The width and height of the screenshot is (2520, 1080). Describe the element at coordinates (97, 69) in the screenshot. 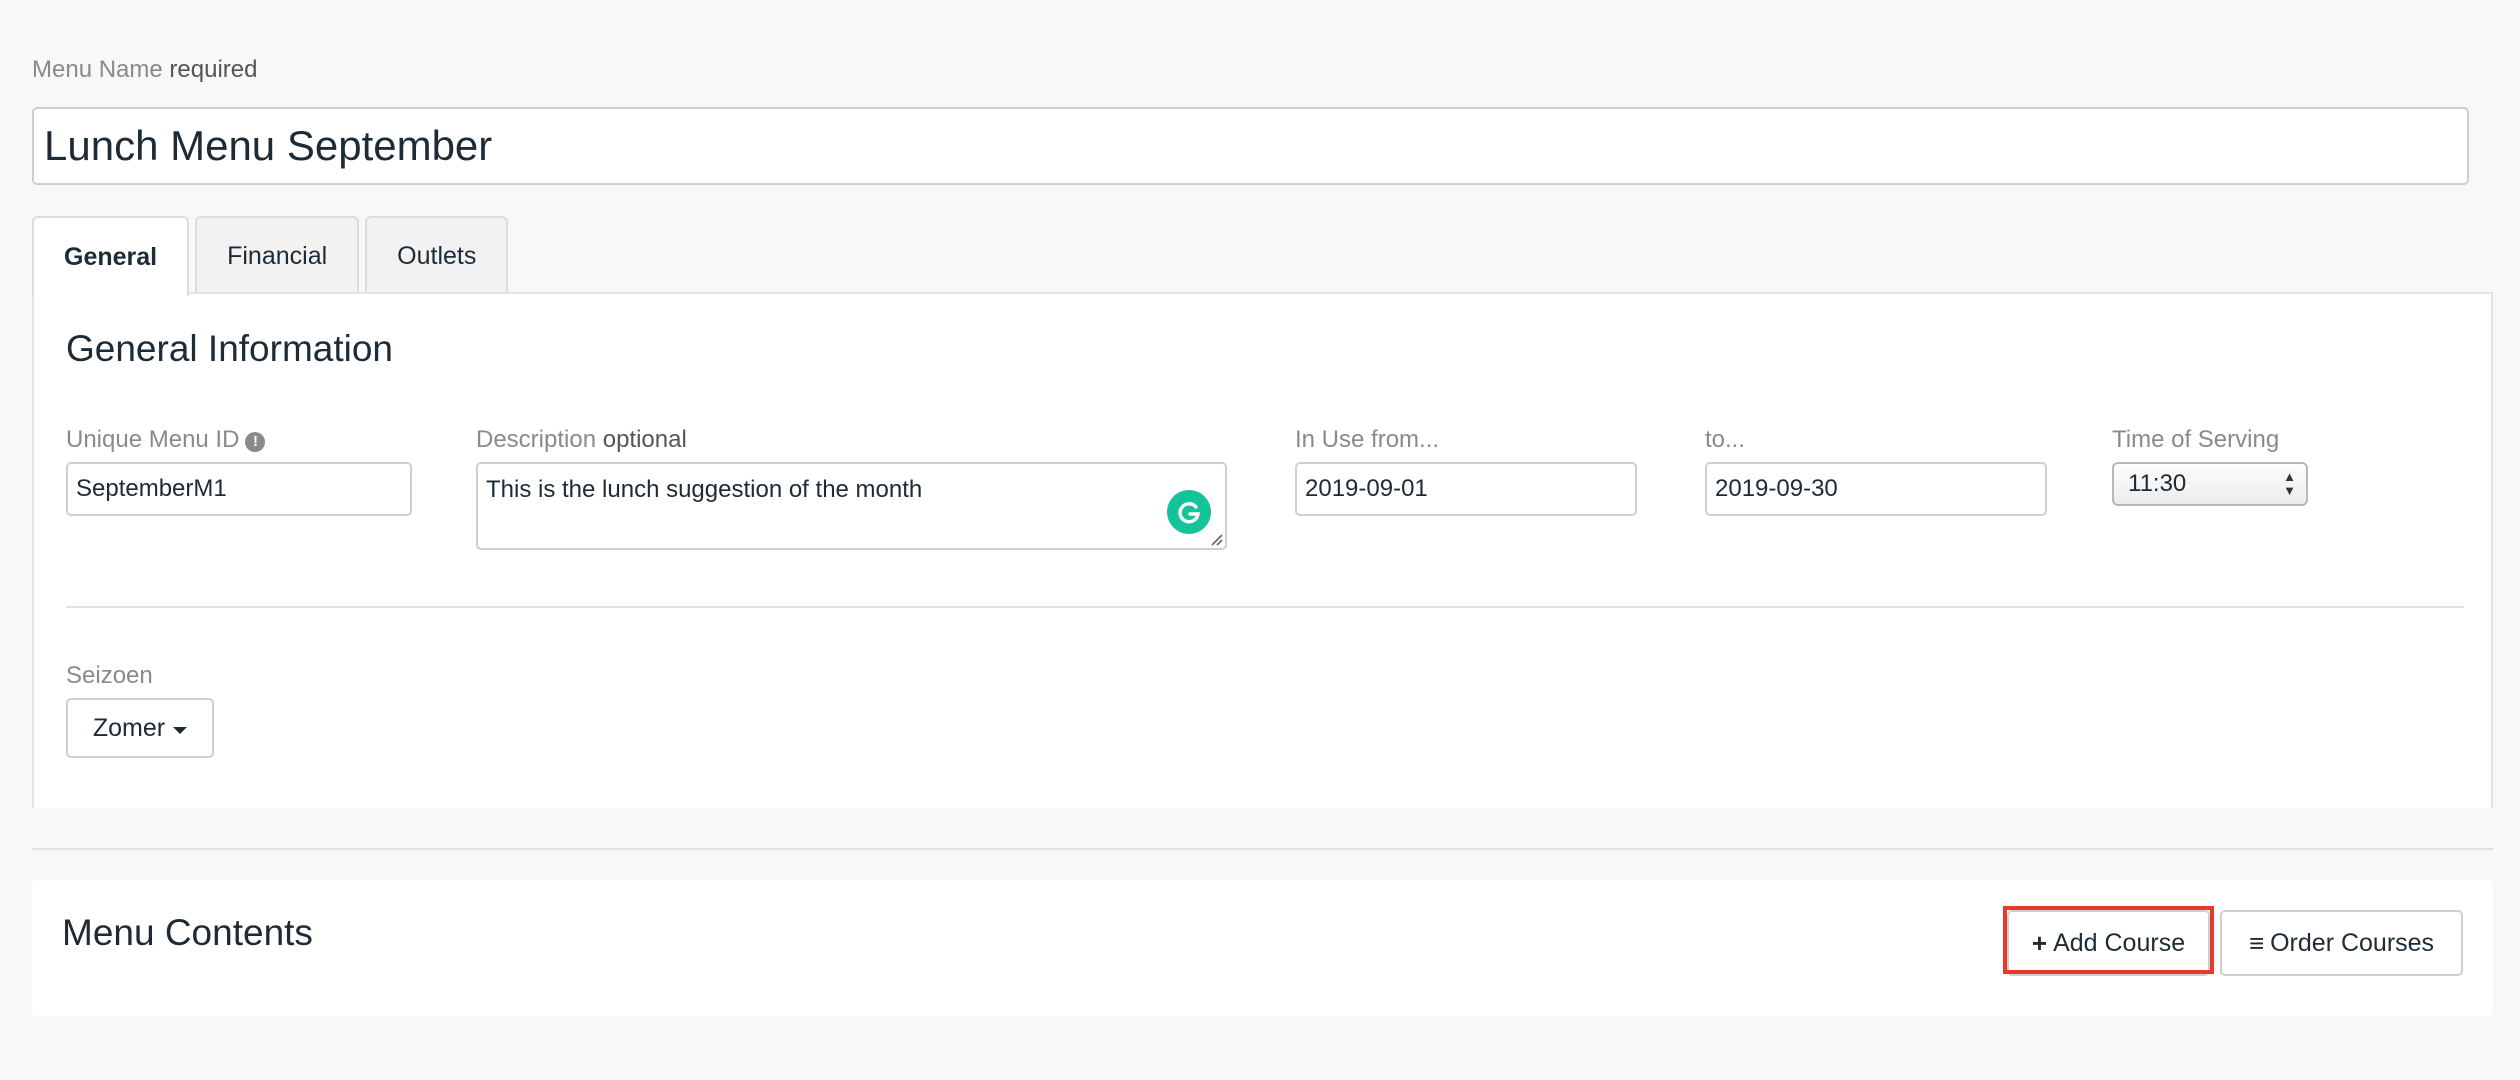

I see `menu-name-label-text: Menu Name` at that location.